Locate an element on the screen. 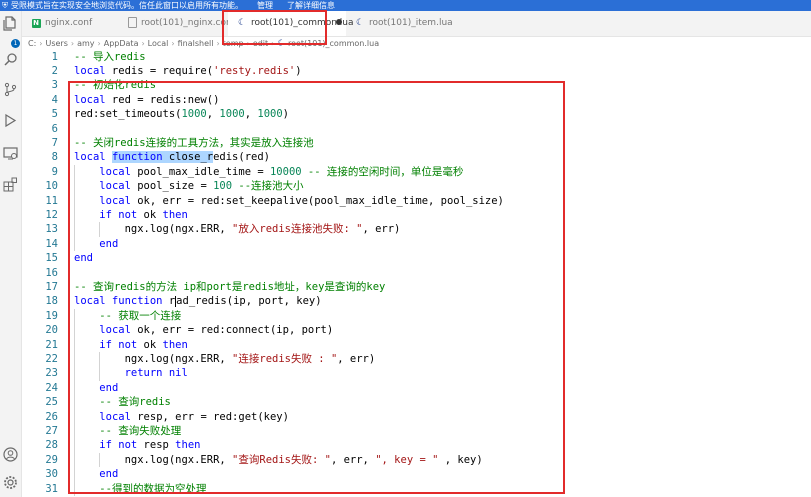 The image size is (811, 497). line-number: 18 is located at coordinates (51, 301).